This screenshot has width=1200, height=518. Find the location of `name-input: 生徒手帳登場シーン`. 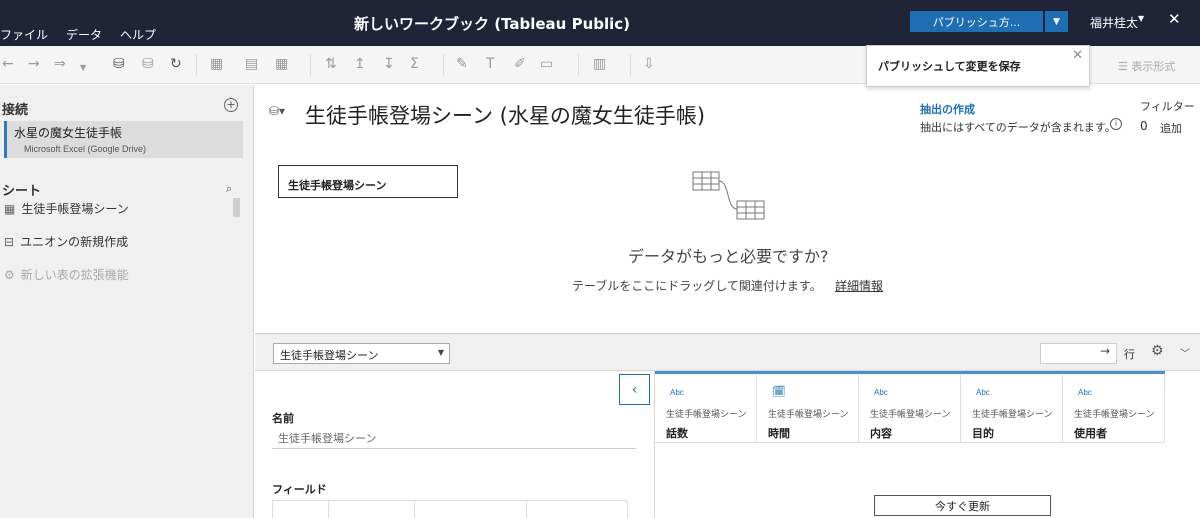

name-input: 生徒手帳登場シーン is located at coordinates (327, 438).